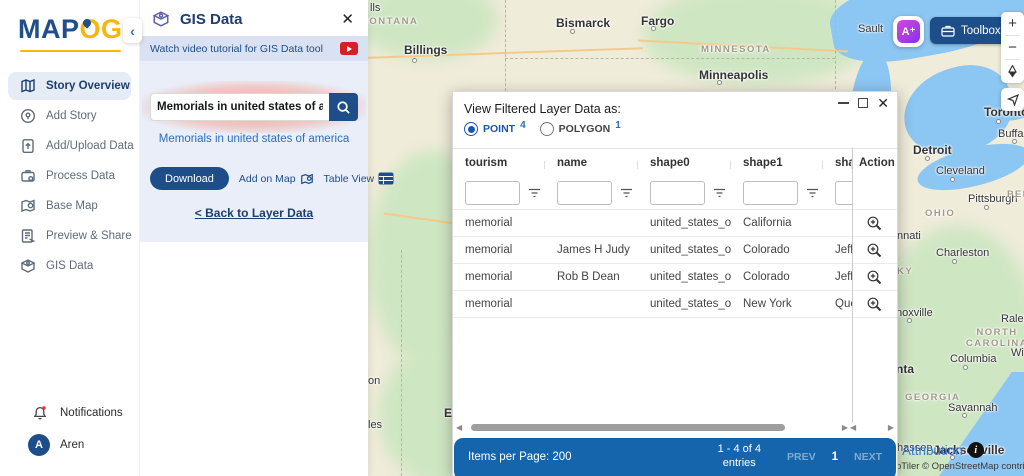 The width and height of the screenshot is (1024, 476). I want to click on filter-input-shape1, so click(770, 193).